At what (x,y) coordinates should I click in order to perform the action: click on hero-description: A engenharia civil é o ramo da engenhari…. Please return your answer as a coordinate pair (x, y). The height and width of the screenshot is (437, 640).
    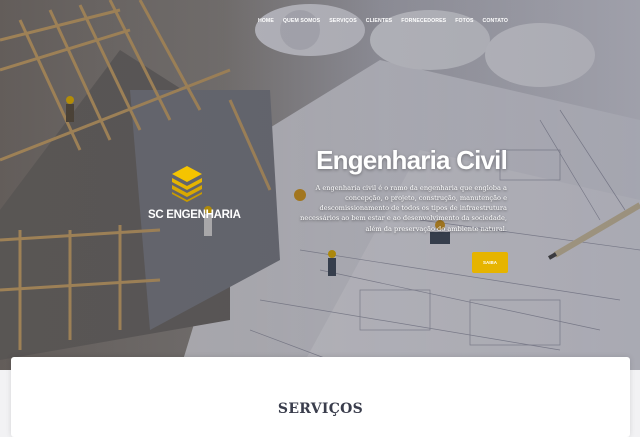
    Looking at the image, I should click on (403, 208).